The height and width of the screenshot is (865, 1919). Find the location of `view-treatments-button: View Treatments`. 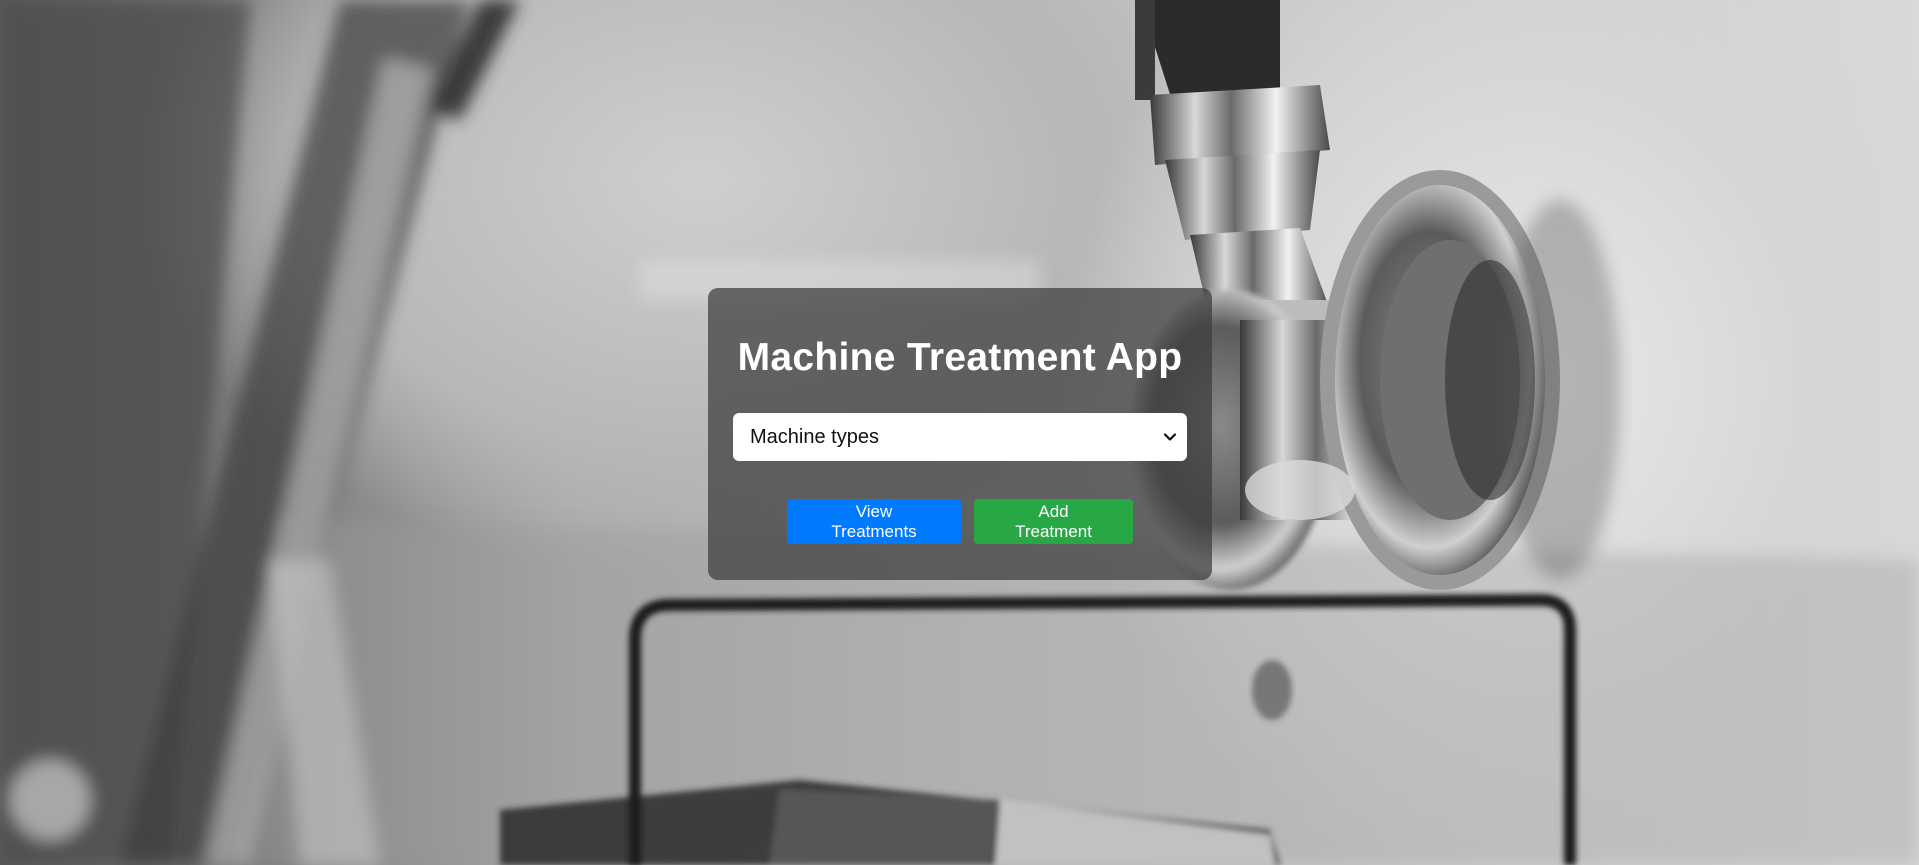

view-treatments-button: View Treatments is located at coordinates (874, 521).